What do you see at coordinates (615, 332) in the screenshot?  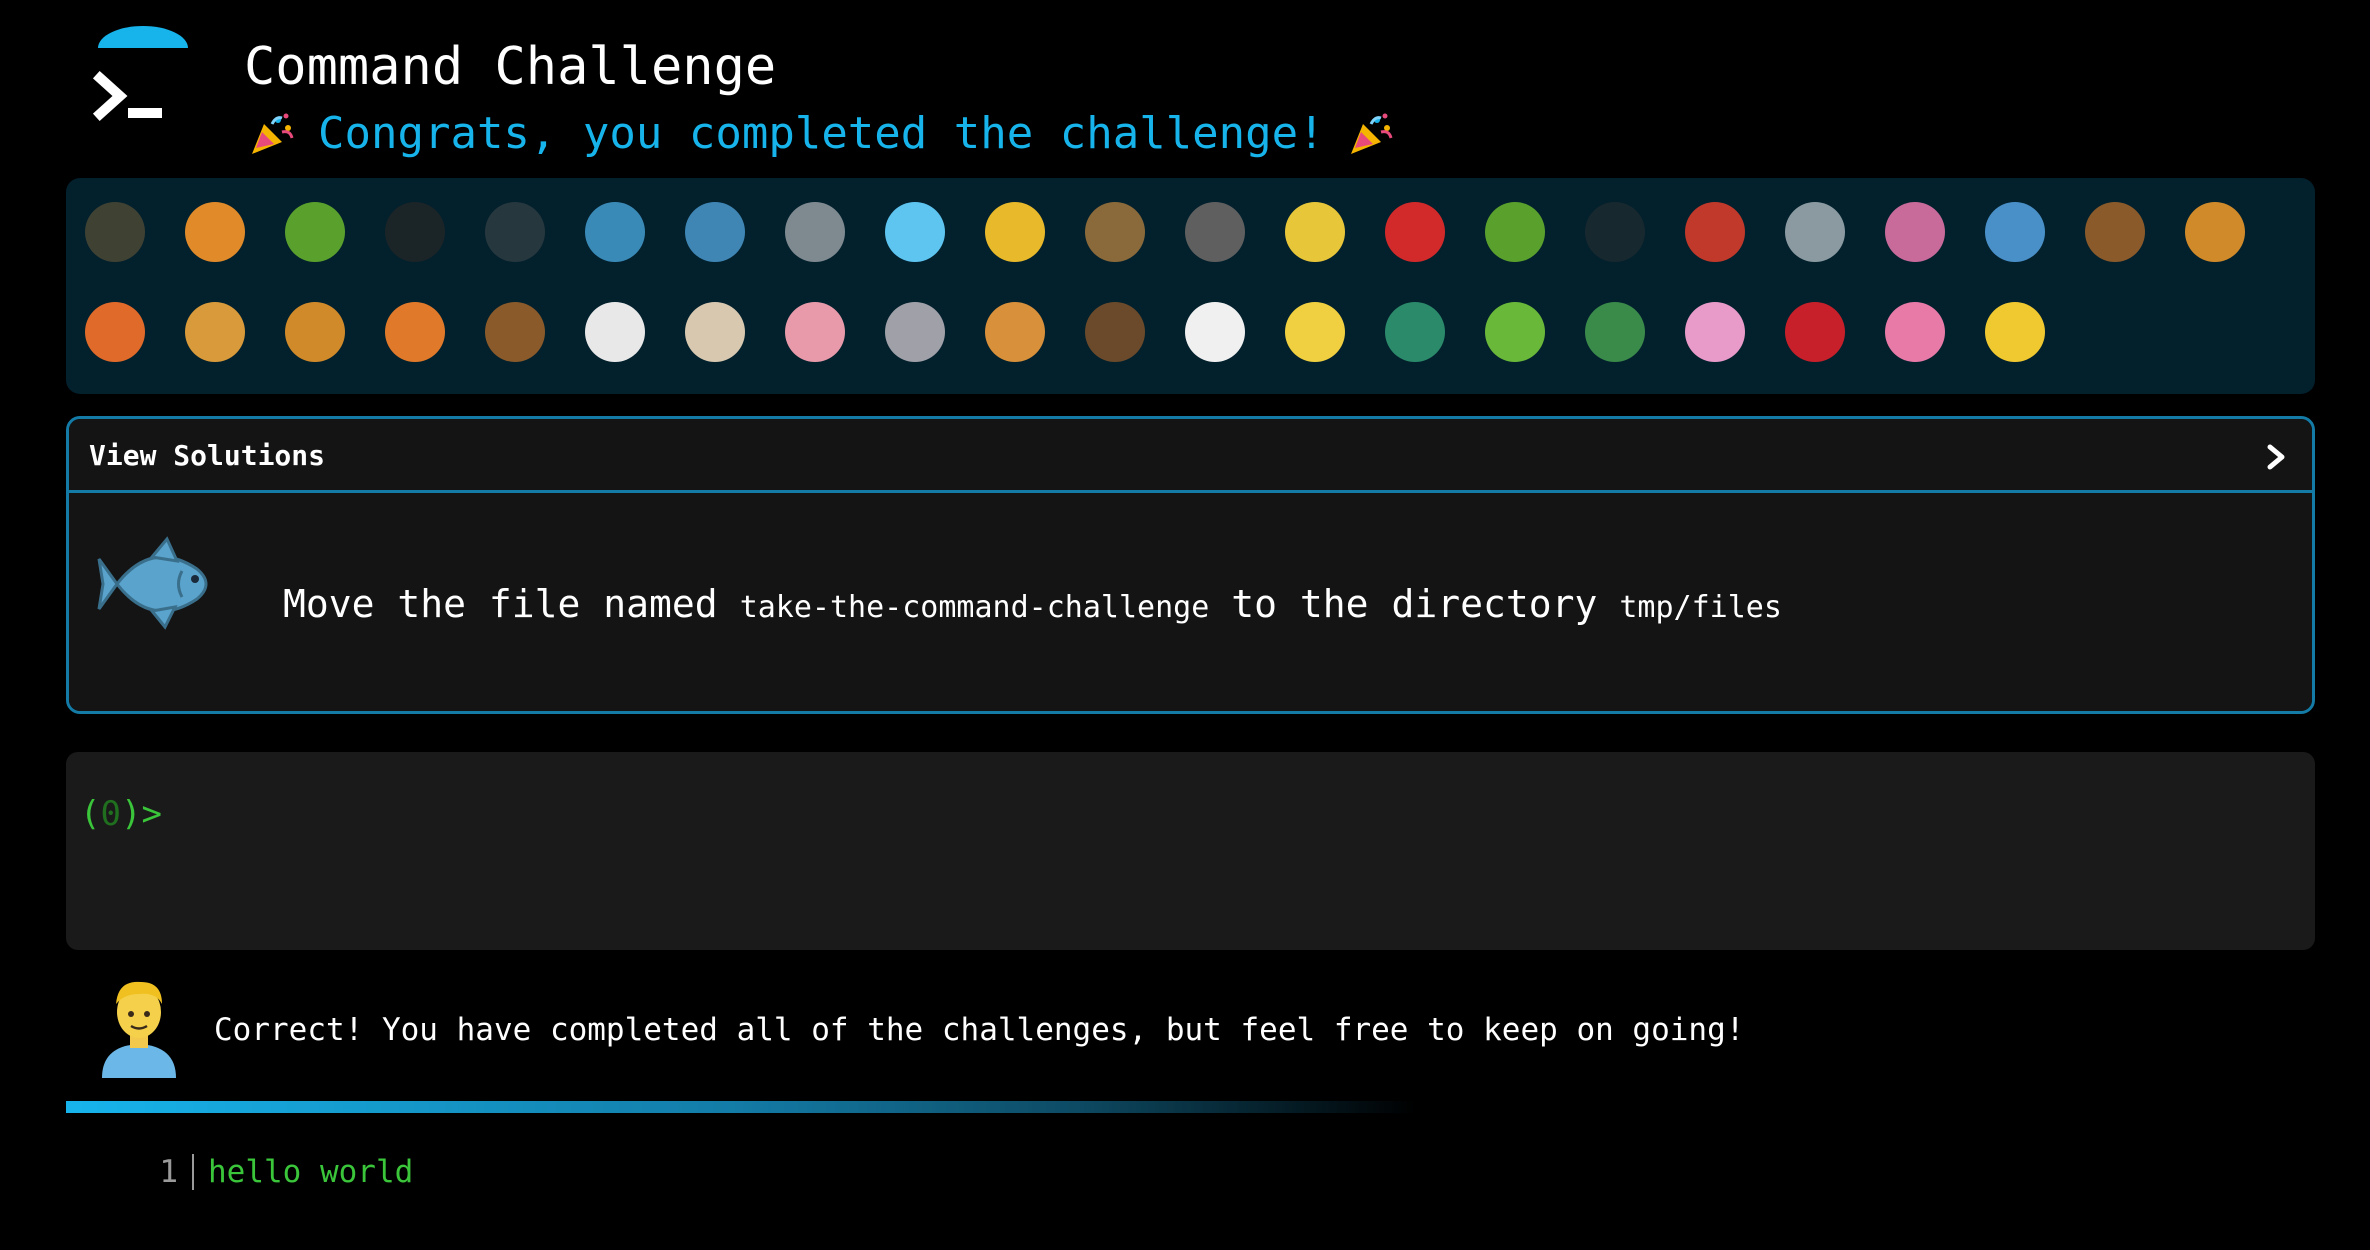 I see `unicorn-icon` at bounding box center [615, 332].